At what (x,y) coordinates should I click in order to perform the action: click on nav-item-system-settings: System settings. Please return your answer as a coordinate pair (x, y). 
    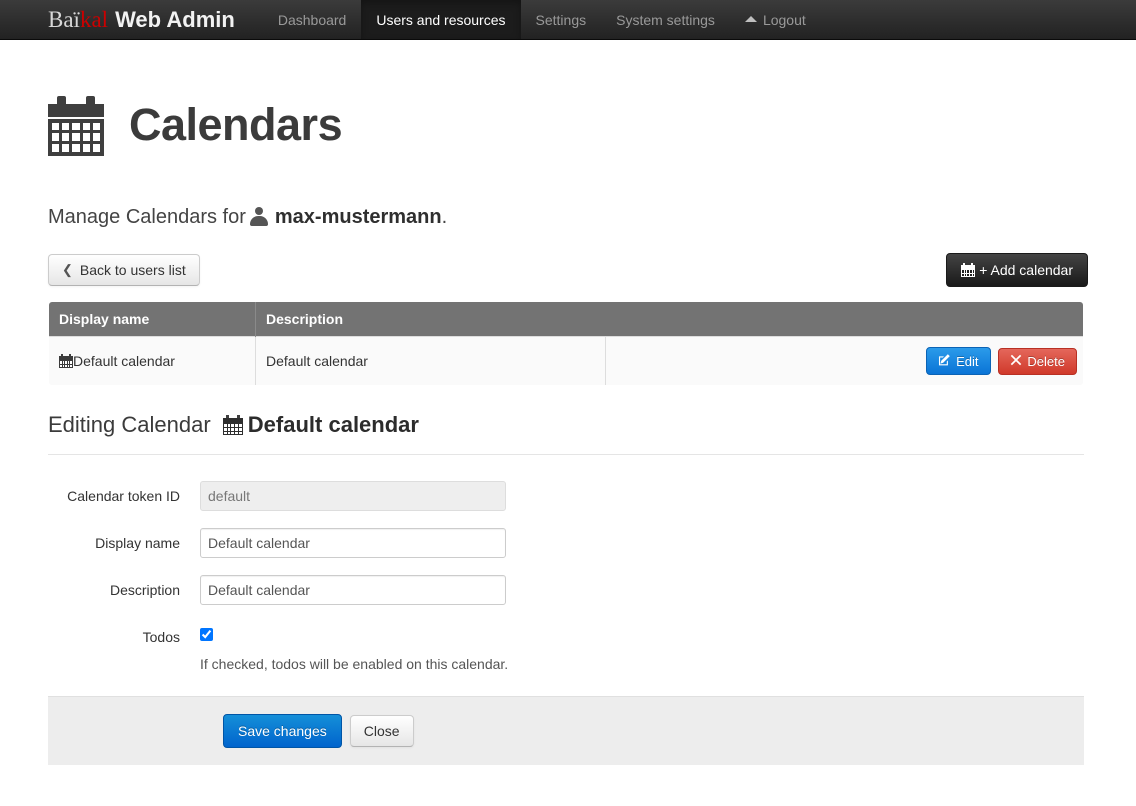
    Looking at the image, I should click on (665, 19).